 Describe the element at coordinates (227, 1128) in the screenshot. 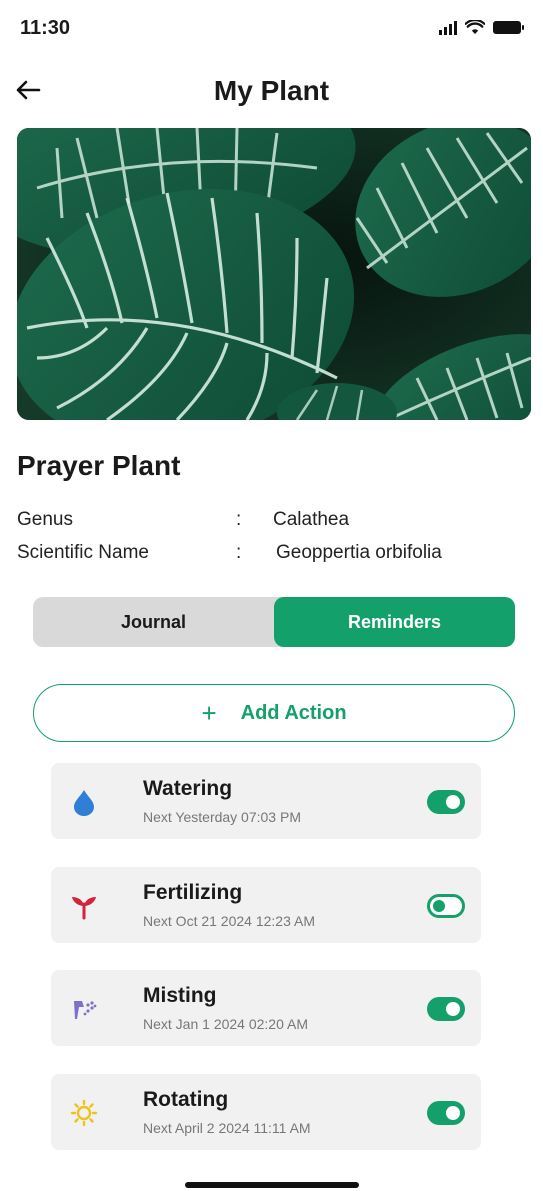

I see `reminder-next-date: Next April 2 2024 11:11 AM` at that location.